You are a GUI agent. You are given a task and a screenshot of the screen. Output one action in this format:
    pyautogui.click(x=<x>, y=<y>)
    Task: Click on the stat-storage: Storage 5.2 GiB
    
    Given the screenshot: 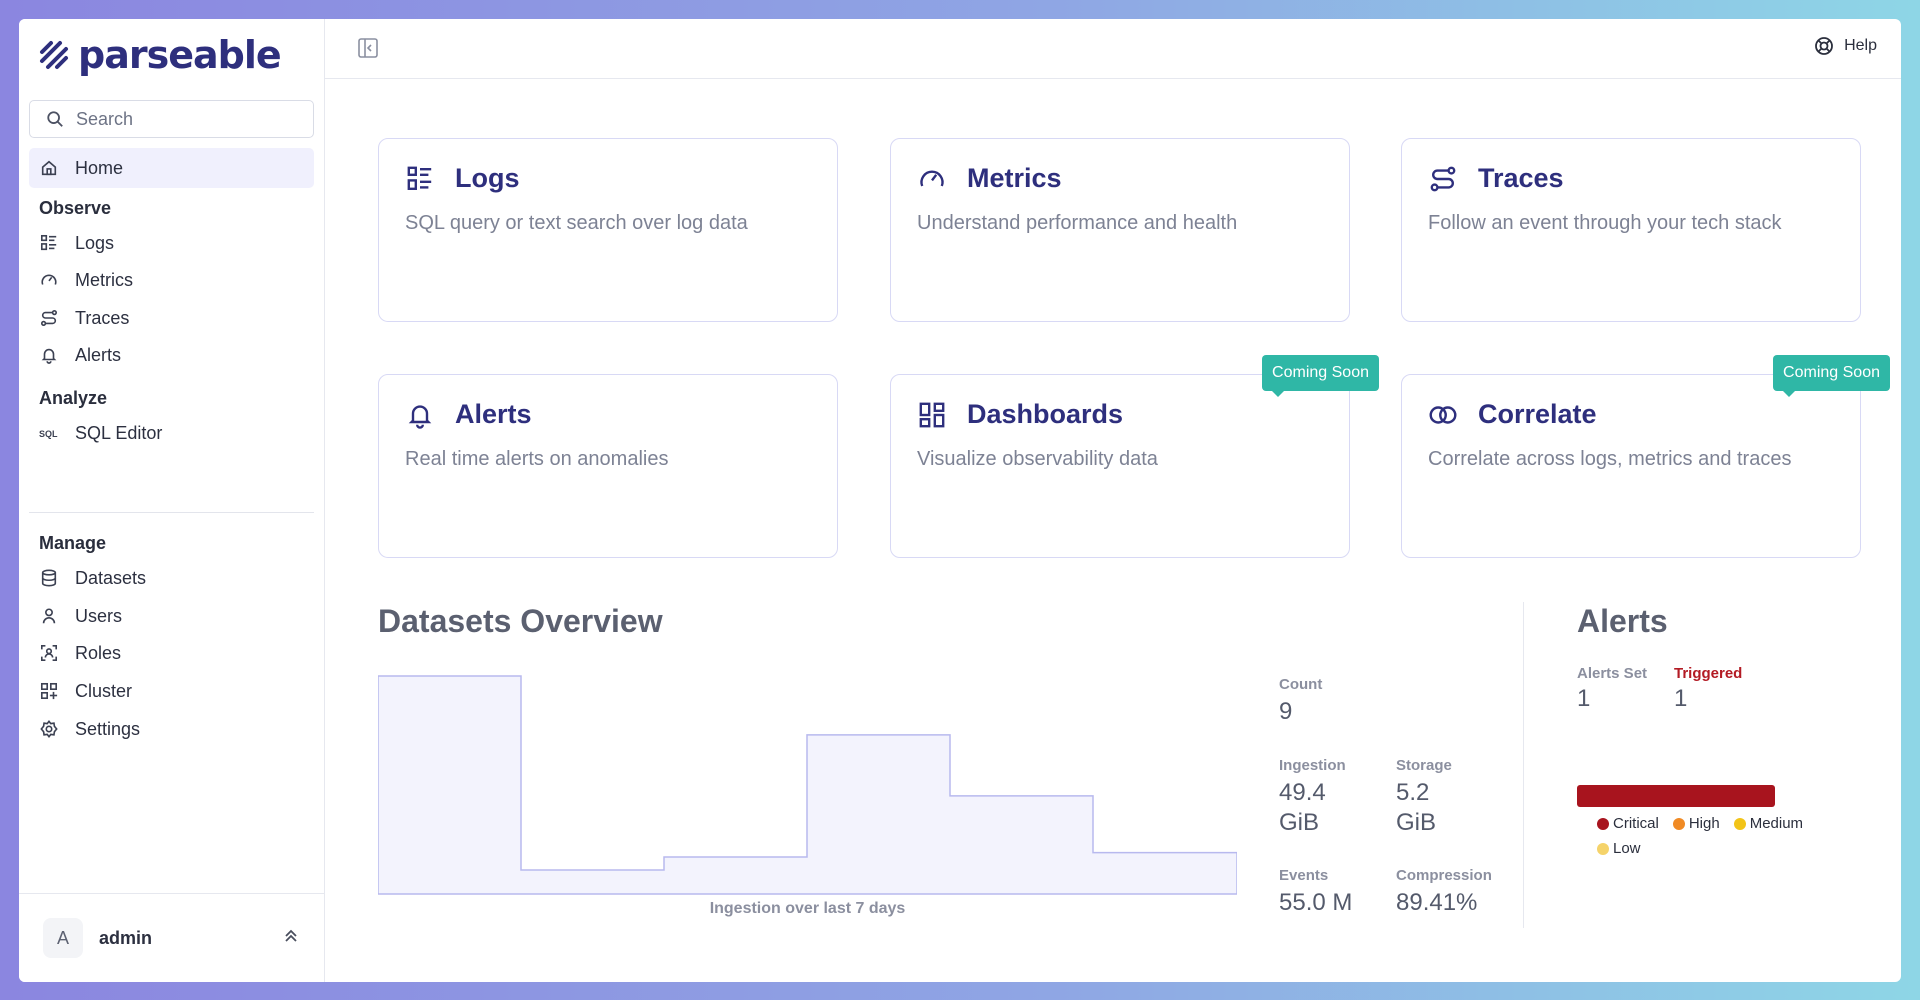 What is the action you would take?
    pyautogui.click(x=1436, y=797)
    